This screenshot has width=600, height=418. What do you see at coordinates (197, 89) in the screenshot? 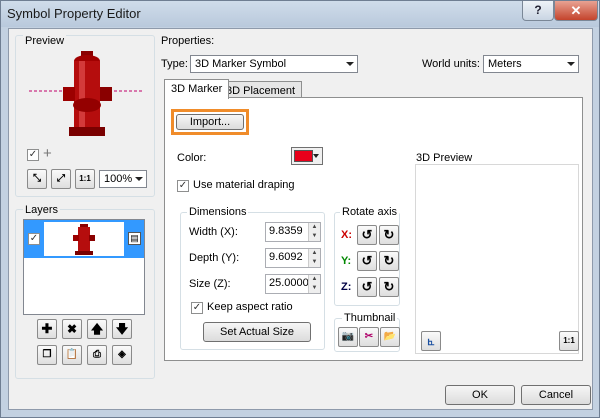
I see `tab-3d-marker: 3D Marker` at bounding box center [197, 89].